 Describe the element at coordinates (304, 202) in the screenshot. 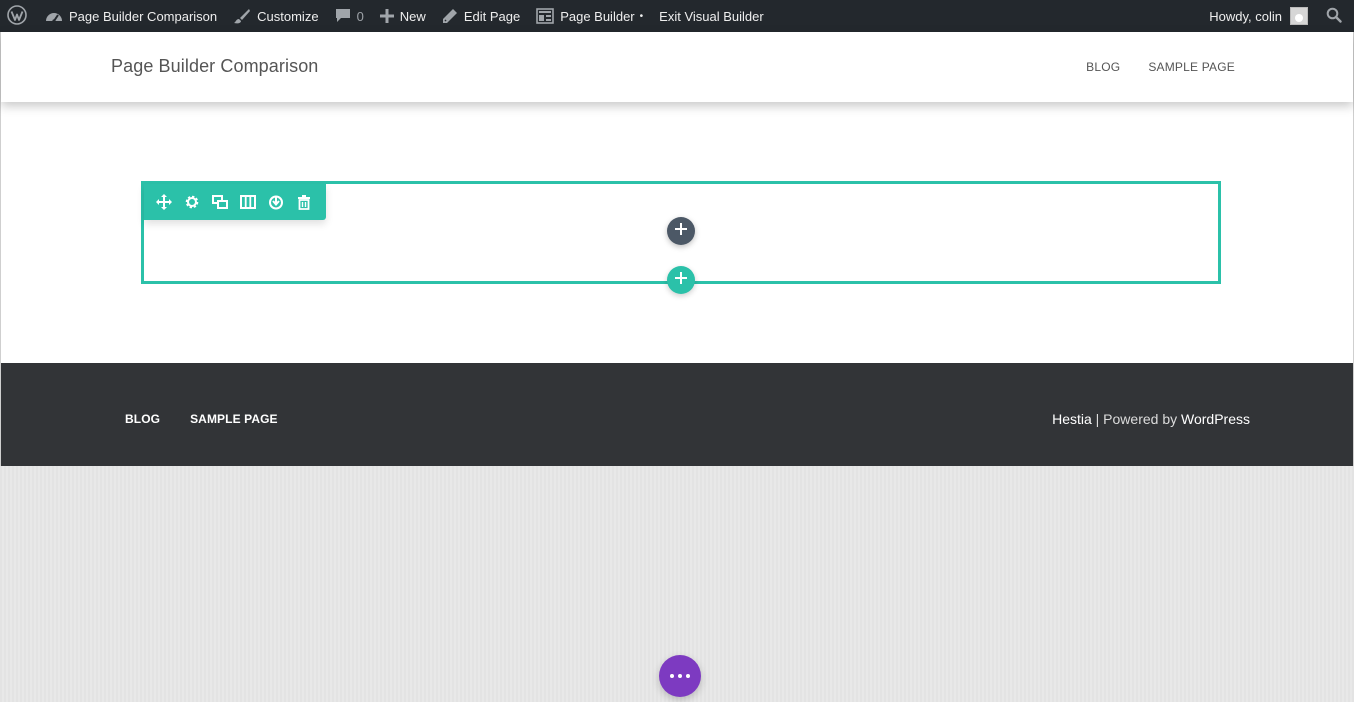

I see `delete-icon` at that location.